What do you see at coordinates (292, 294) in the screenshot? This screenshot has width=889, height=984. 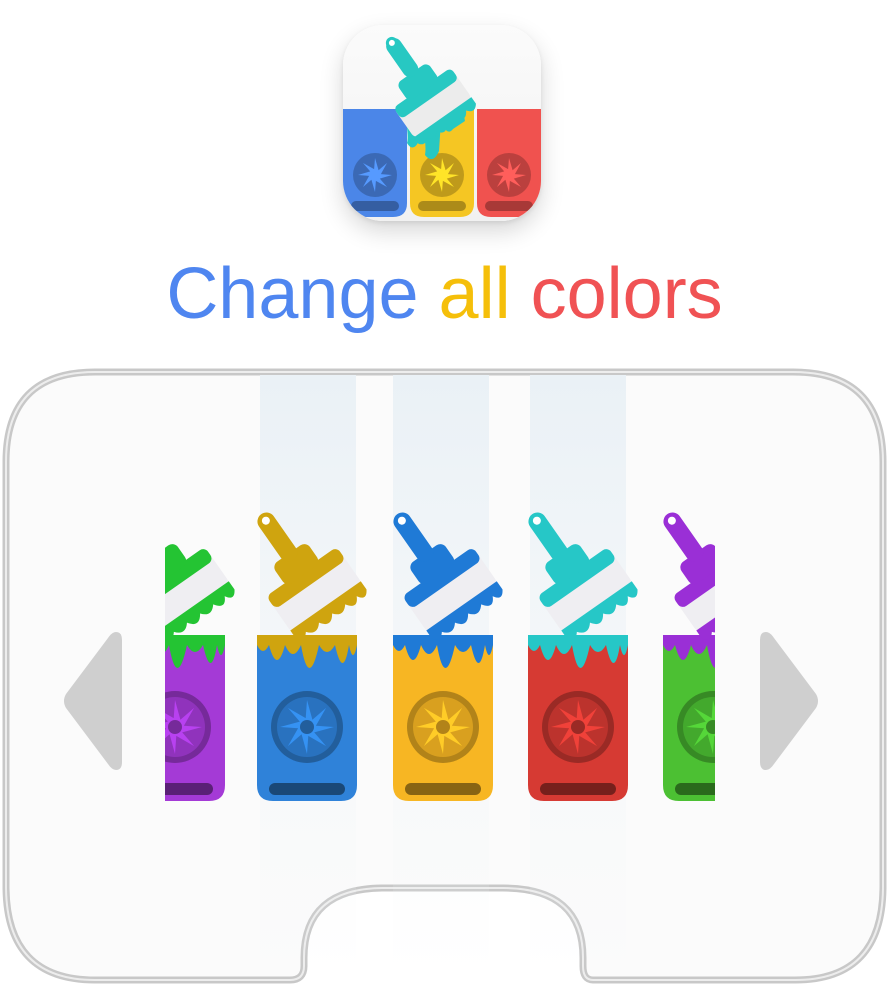 I see `headline-word-change: Change` at bounding box center [292, 294].